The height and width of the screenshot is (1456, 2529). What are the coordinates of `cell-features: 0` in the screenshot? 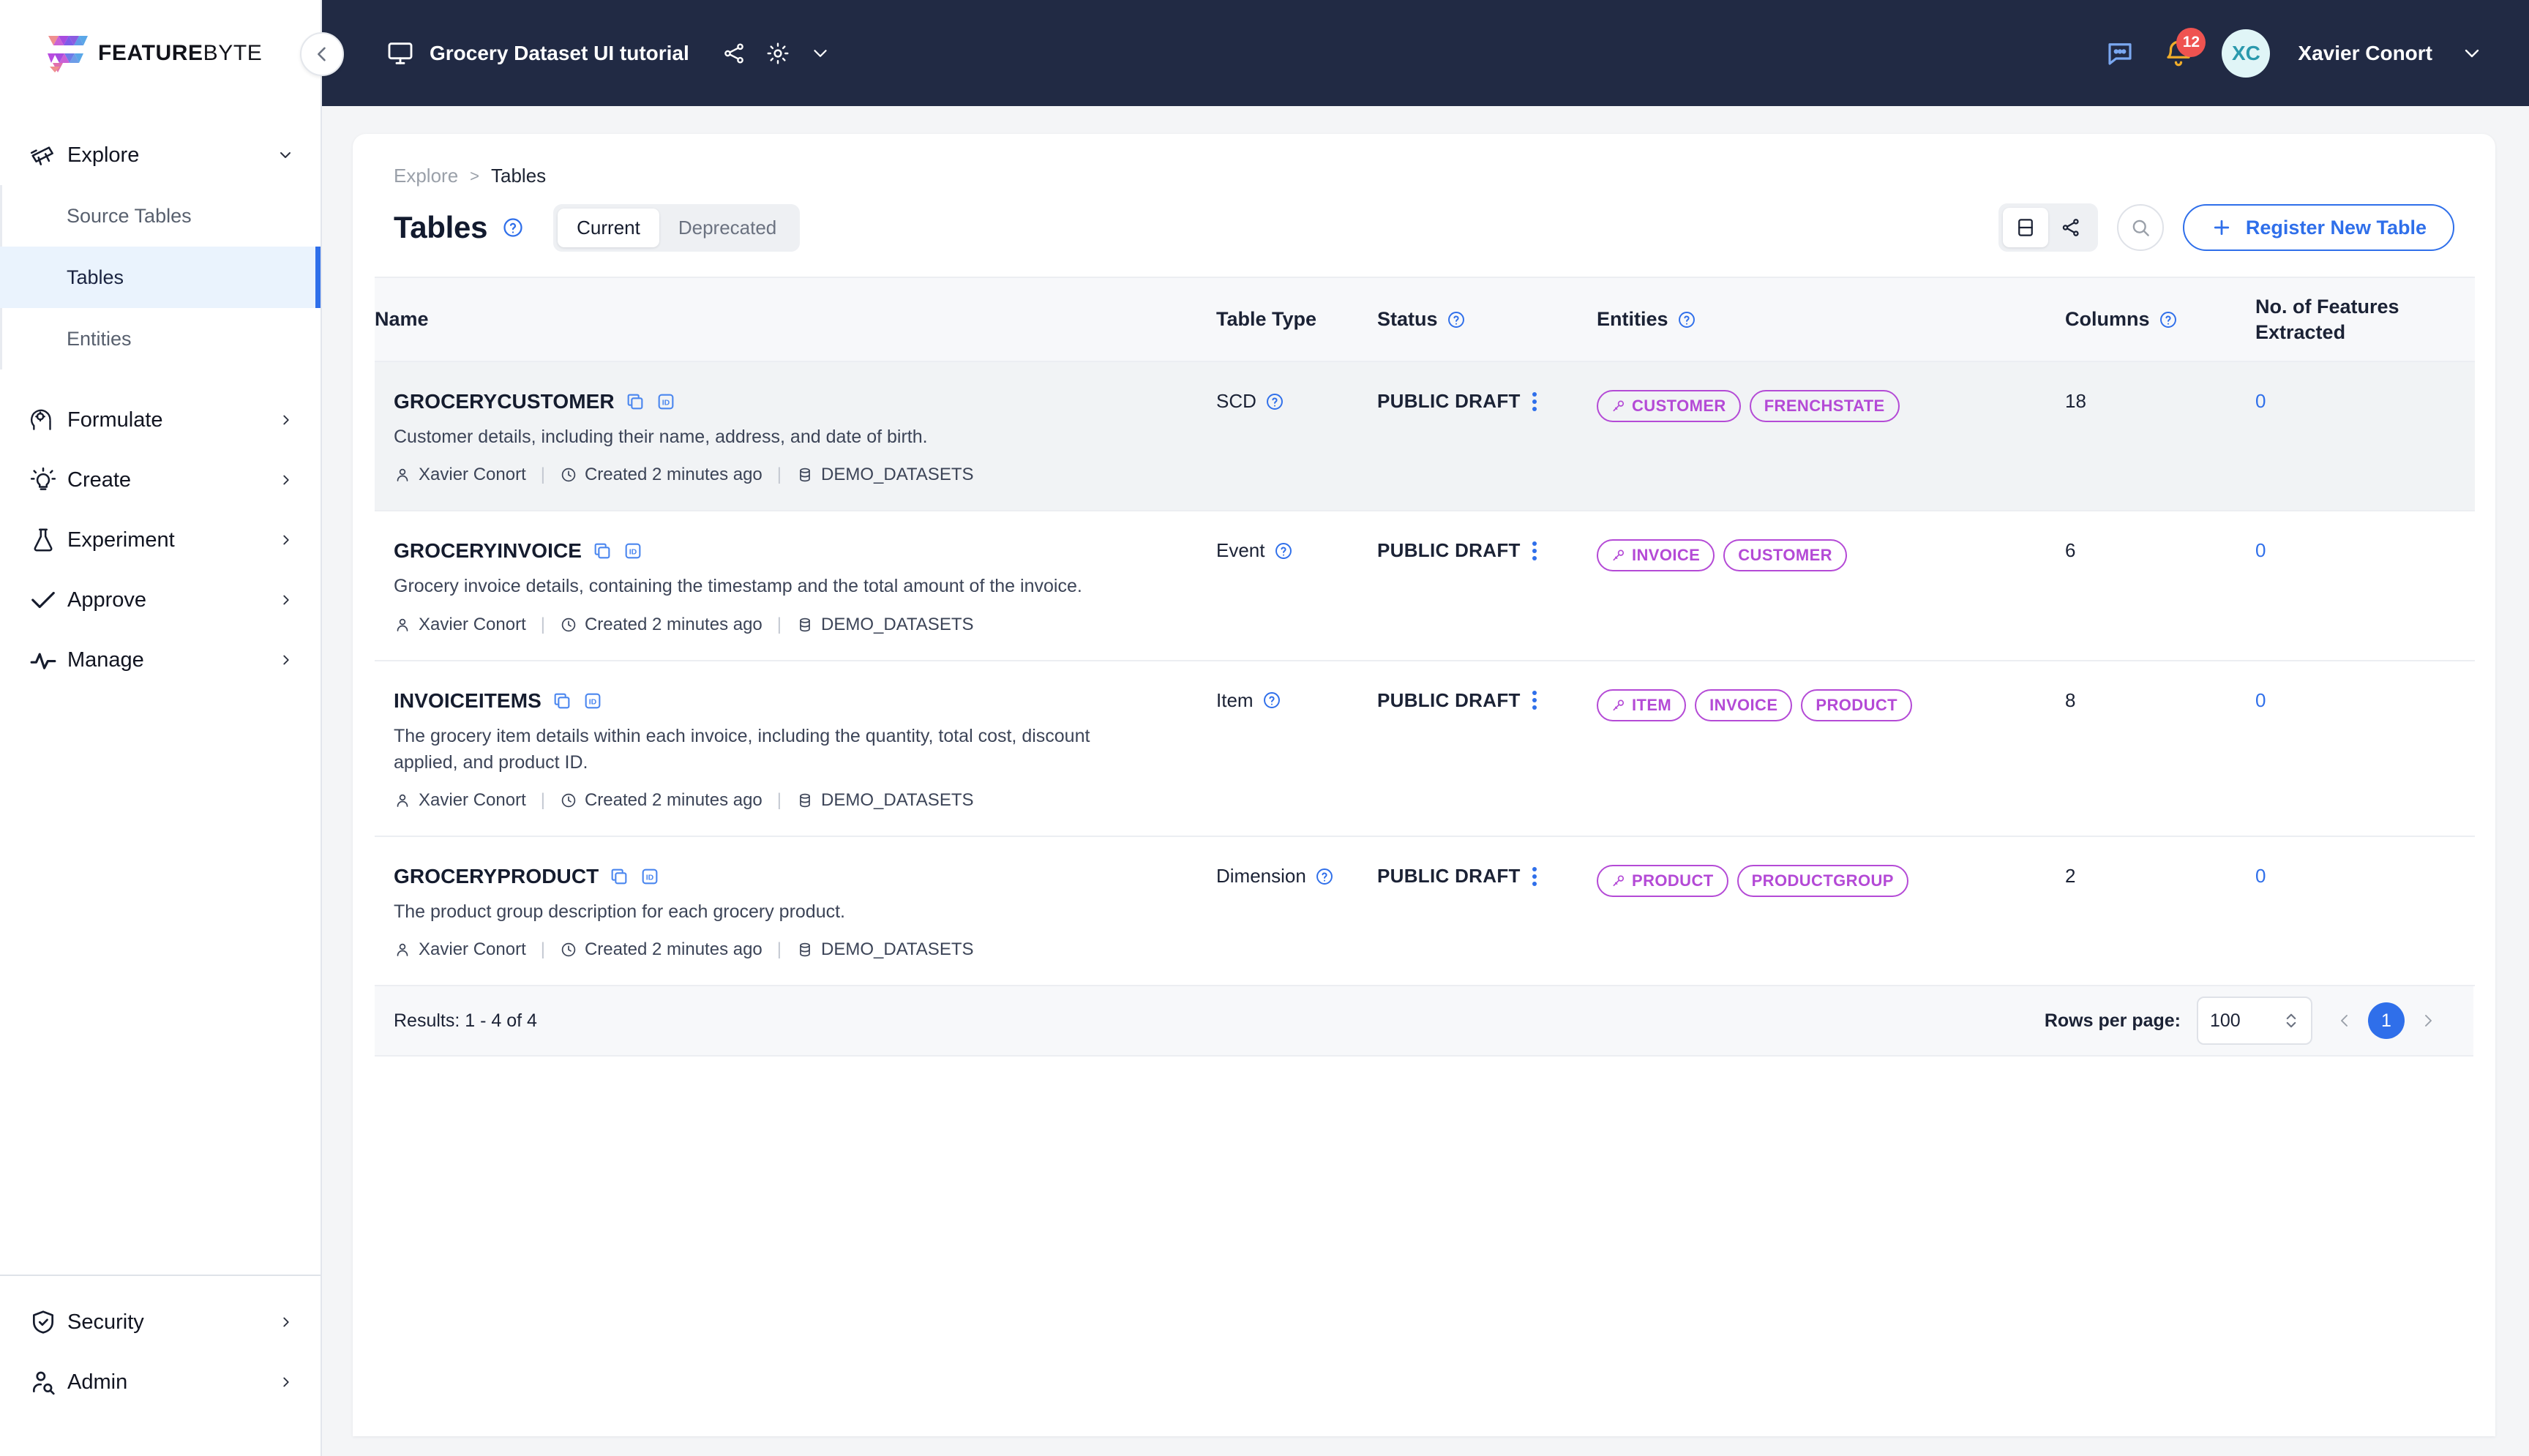 It's located at (2365, 749).